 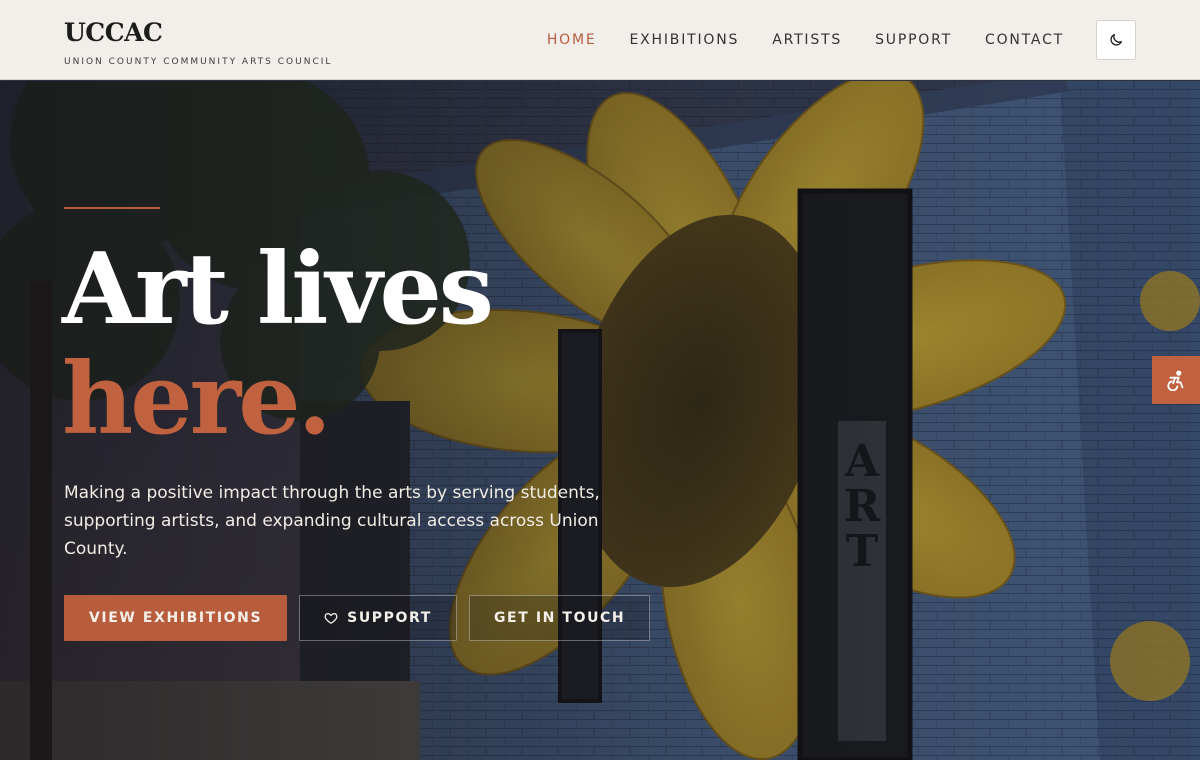 I want to click on hero-actions: VIEW EXHIBITIONS SUPPORT GET IN TOUCH, so click(x=357, y=618).